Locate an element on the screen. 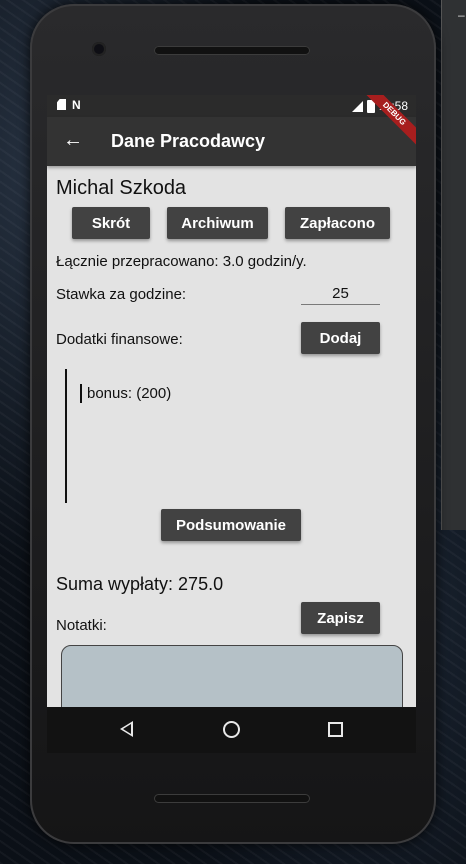 The height and width of the screenshot is (864, 466). status-bar: N 11:58 is located at coordinates (231, 106).